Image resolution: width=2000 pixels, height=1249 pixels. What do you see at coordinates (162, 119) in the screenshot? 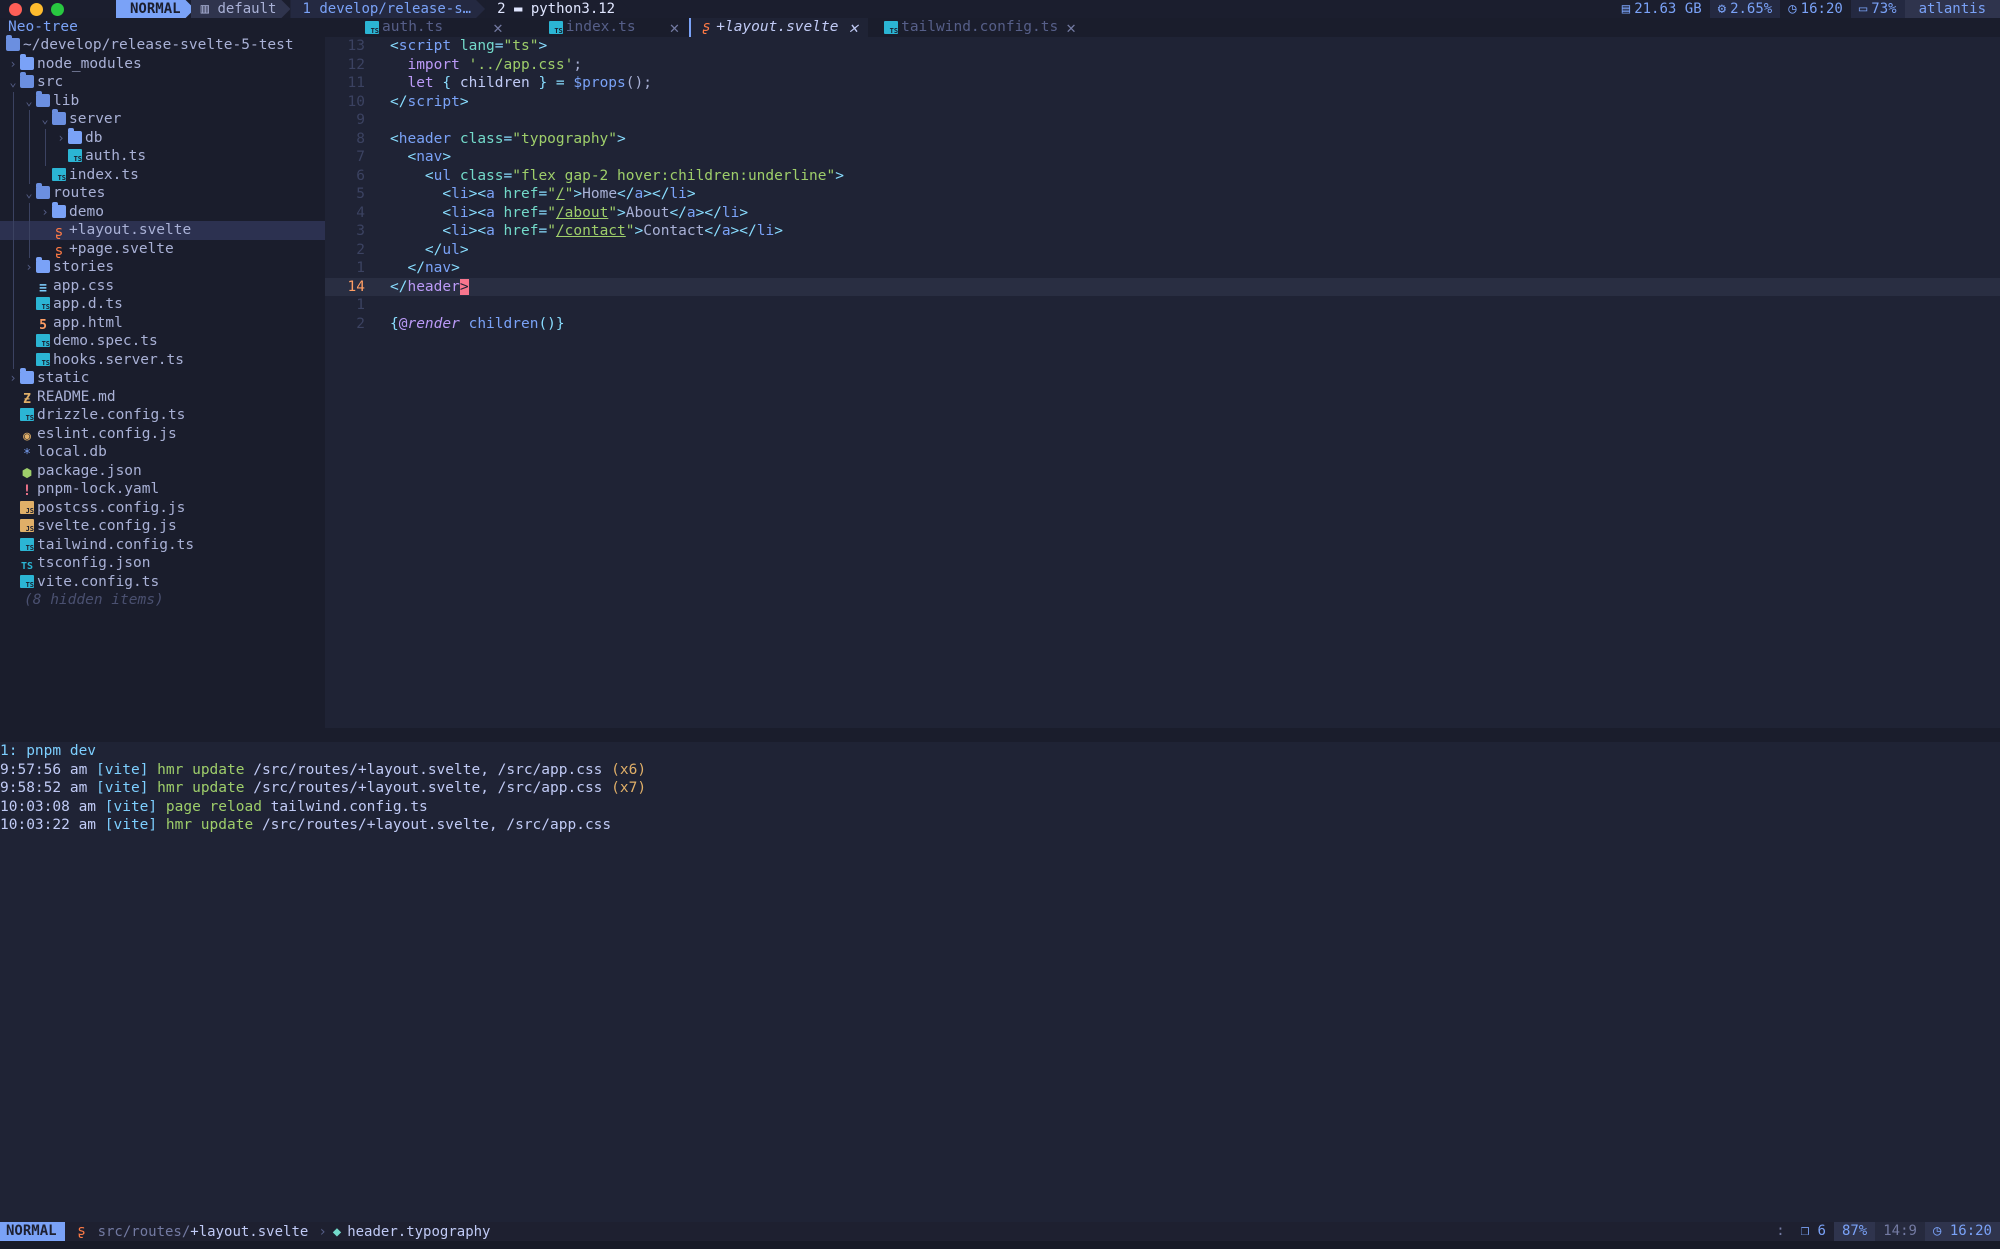
I see `tree-folder: ⌄ server` at bounding box center [162, 119].